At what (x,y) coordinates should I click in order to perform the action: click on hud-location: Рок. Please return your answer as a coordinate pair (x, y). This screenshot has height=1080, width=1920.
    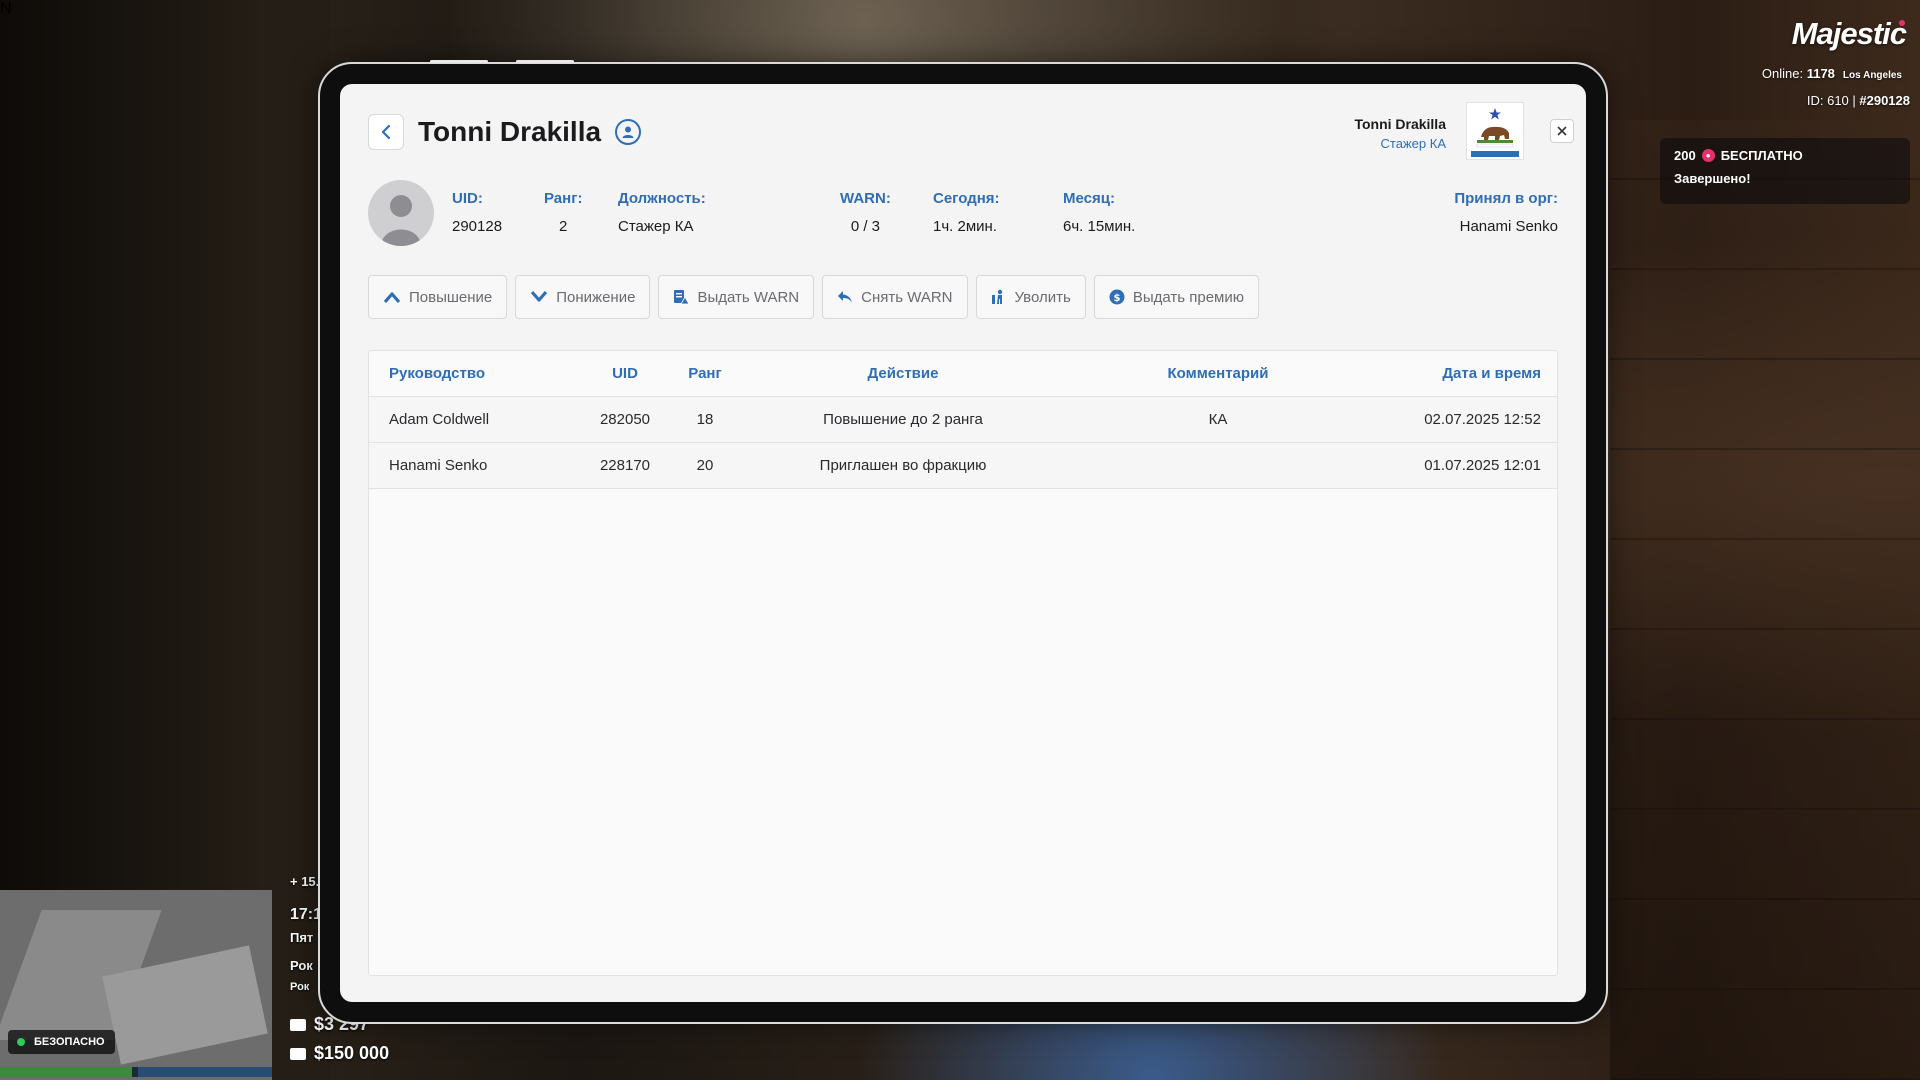
    Looking at the image, I should click on (301, 965).